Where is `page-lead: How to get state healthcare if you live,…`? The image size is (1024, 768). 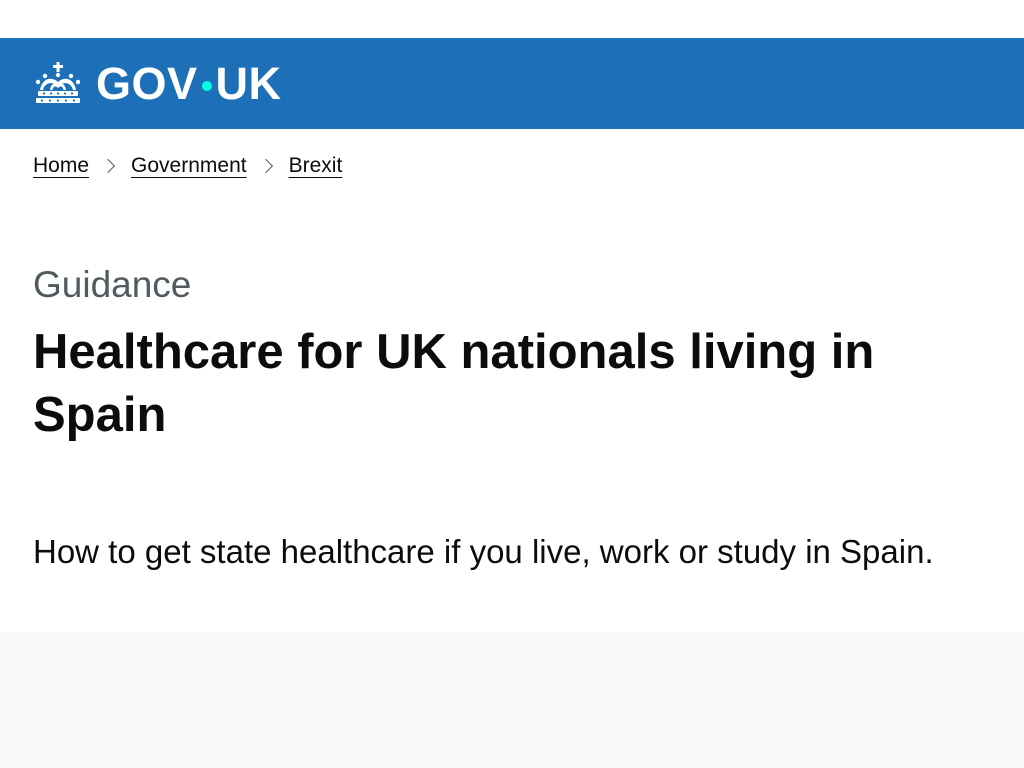 page-lead: How to get state healthcare if you live,… is located at coordinates (483, 551).